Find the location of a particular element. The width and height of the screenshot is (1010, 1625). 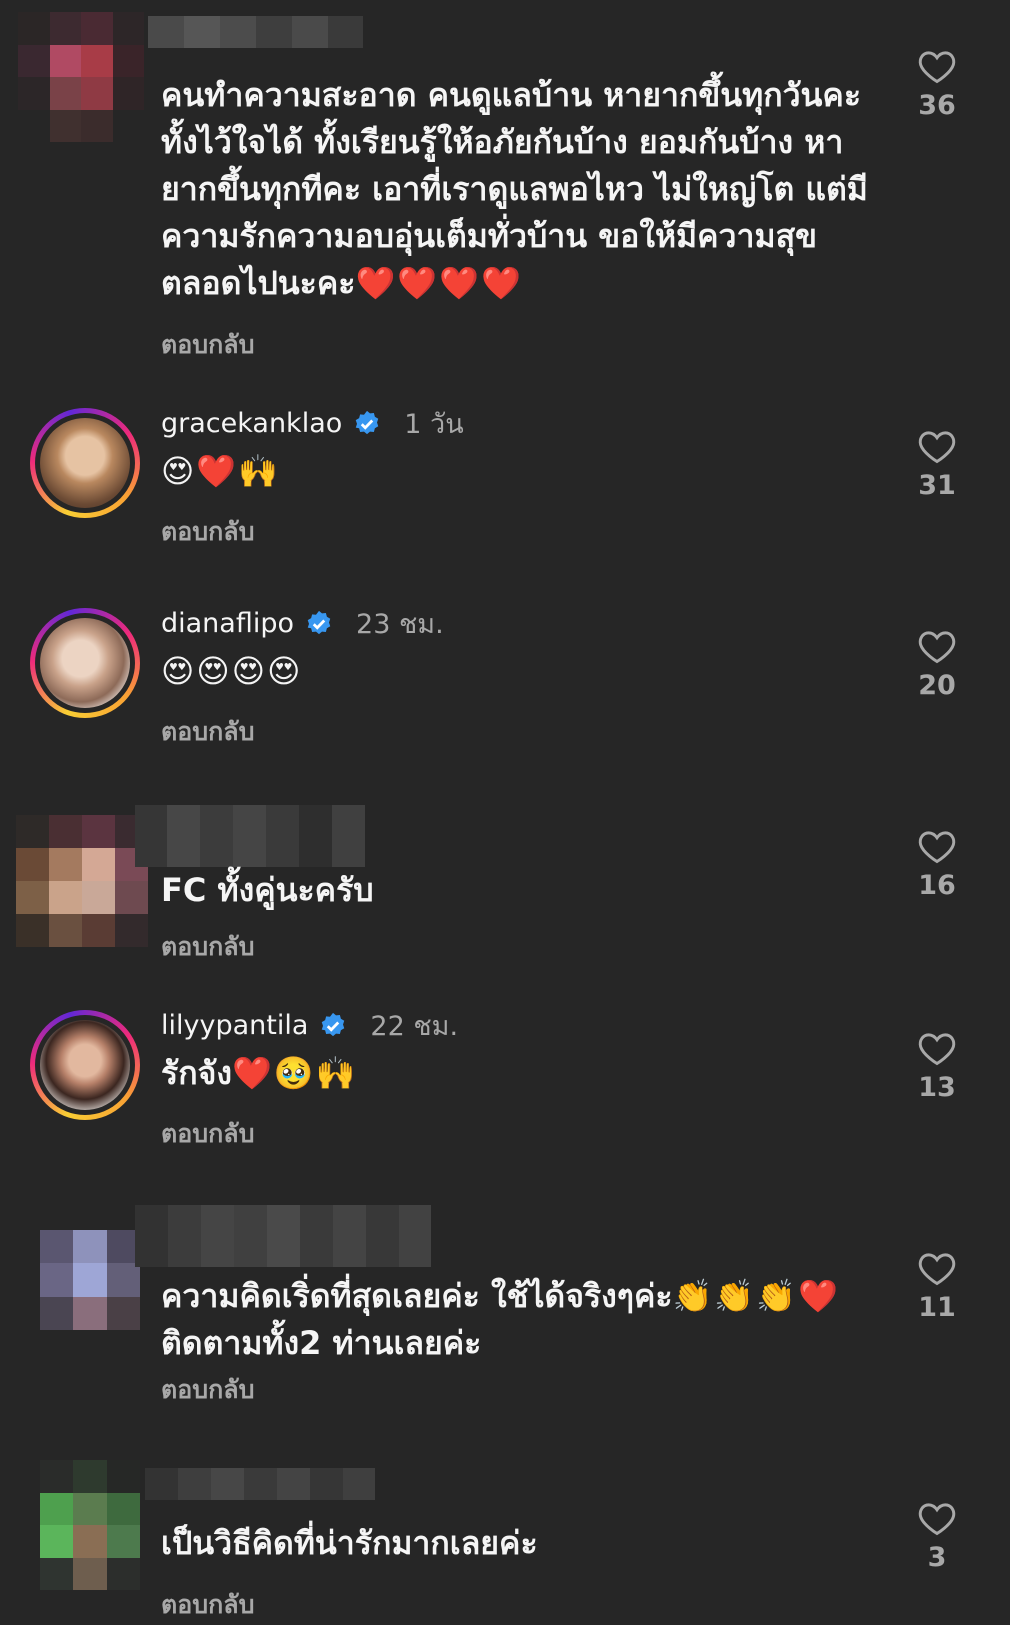

comment-item: dianaflipo 23 ชม. 😍😍😍😍 ตอบกลับ 20 is located at coordinates (505, 680).